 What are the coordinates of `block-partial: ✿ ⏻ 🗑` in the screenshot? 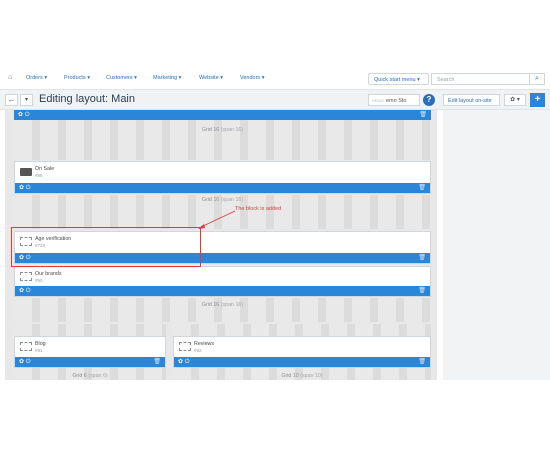 It's located at (222, 115).